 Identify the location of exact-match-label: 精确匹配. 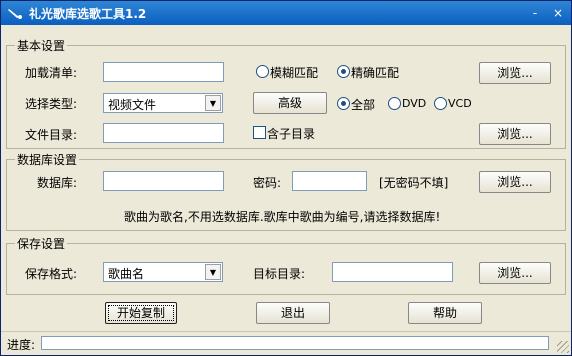
(375, 73).